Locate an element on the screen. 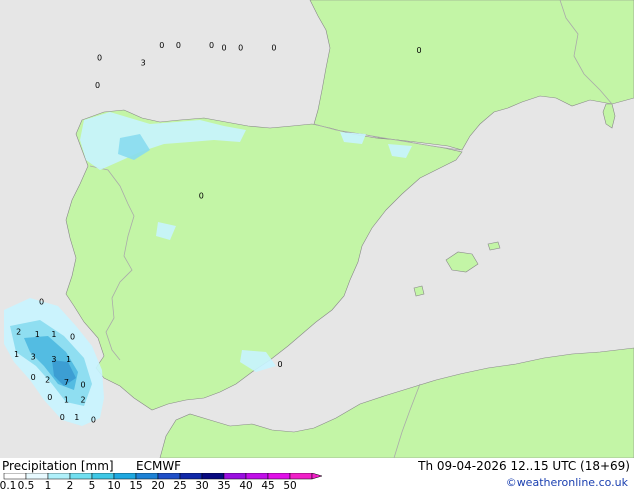 This screenshot has width=634, height=490. land-ibiza is located at coordinates (419, 291).